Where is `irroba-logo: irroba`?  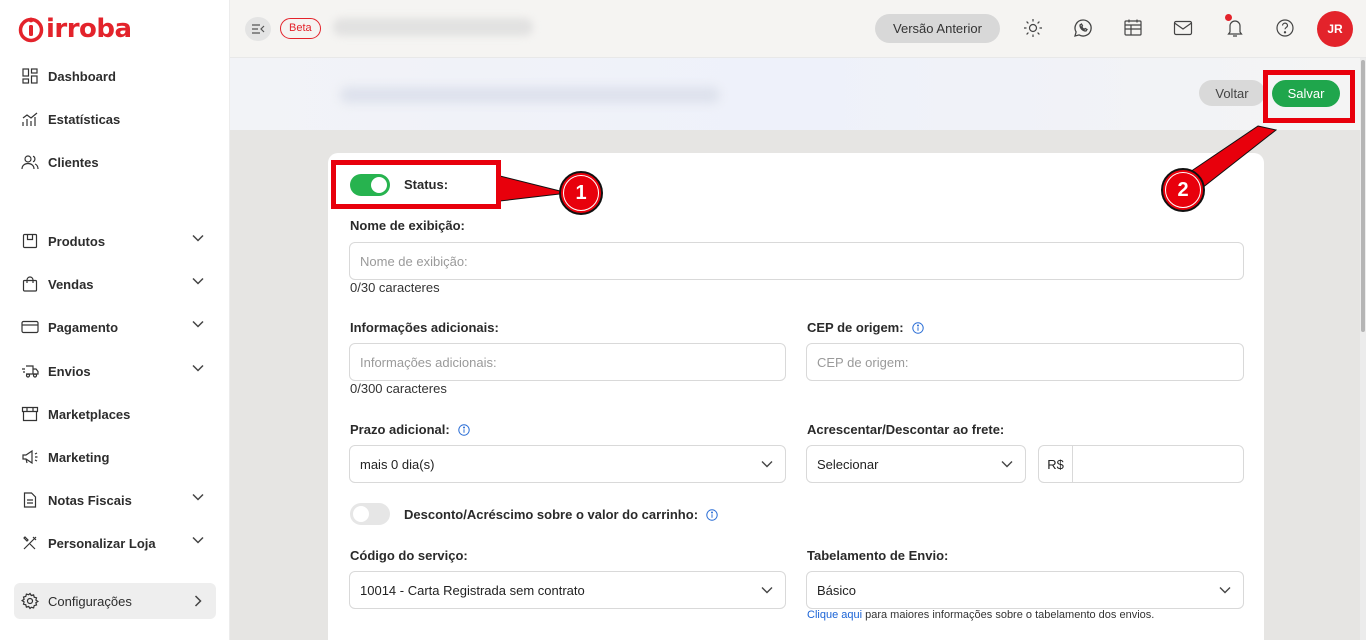 irroba-logo: irroba is located at coordinates (75, 29).